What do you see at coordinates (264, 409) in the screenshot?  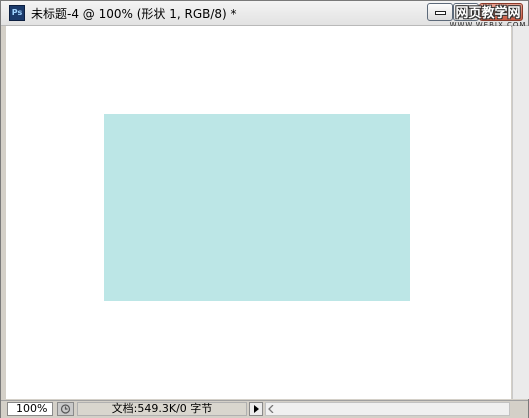 I see `status-bar: 100% 文档:549.3K/0 字节` at bounding box center [264, 409].